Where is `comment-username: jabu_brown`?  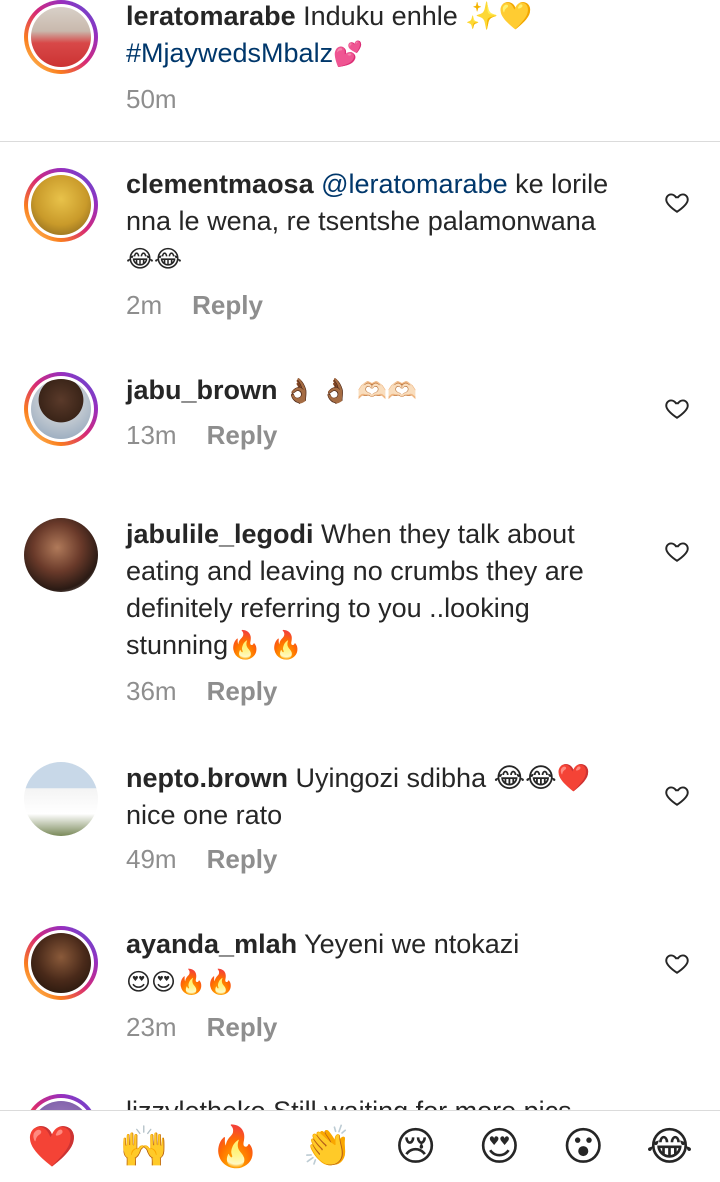 comment-username: jabu_brown is located at coordinates (202, 390).